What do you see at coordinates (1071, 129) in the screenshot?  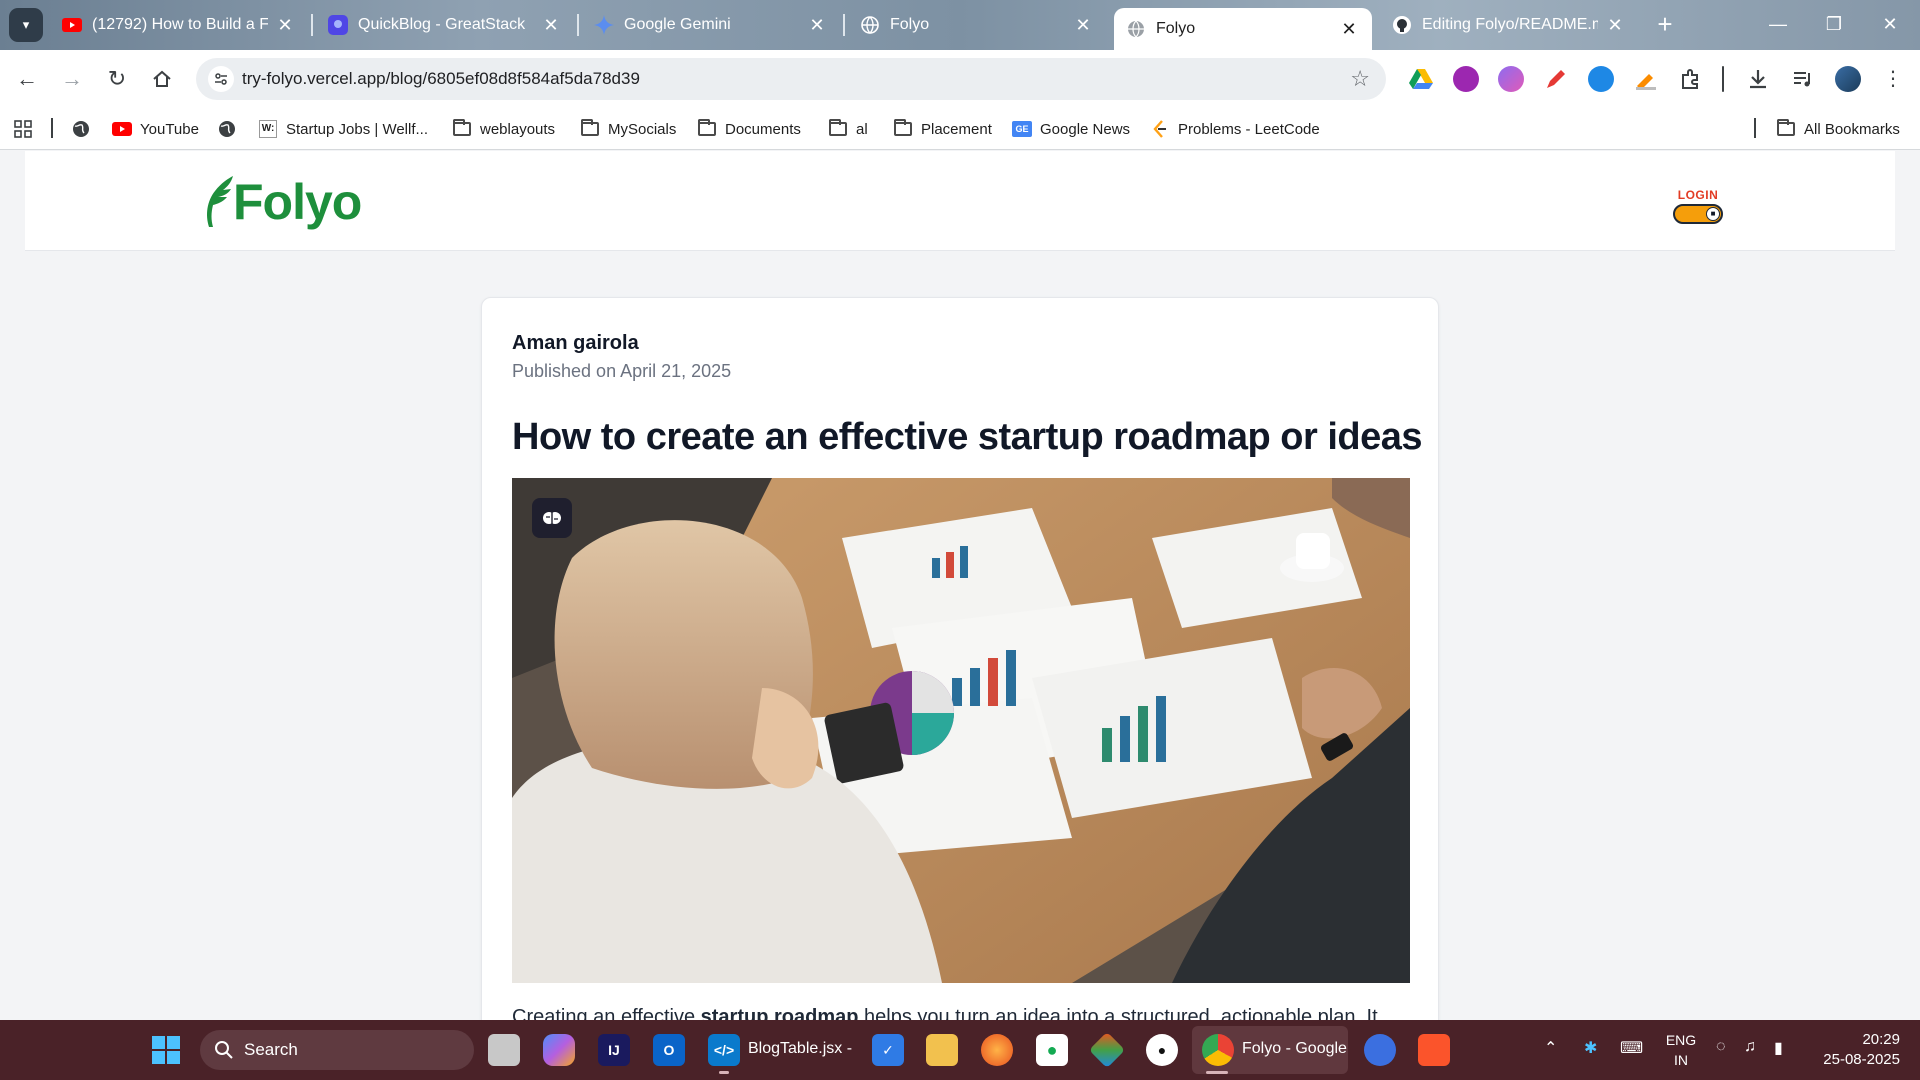 I see `bookmark-google-news: GE Google News` at bounding box center [1071, 129].